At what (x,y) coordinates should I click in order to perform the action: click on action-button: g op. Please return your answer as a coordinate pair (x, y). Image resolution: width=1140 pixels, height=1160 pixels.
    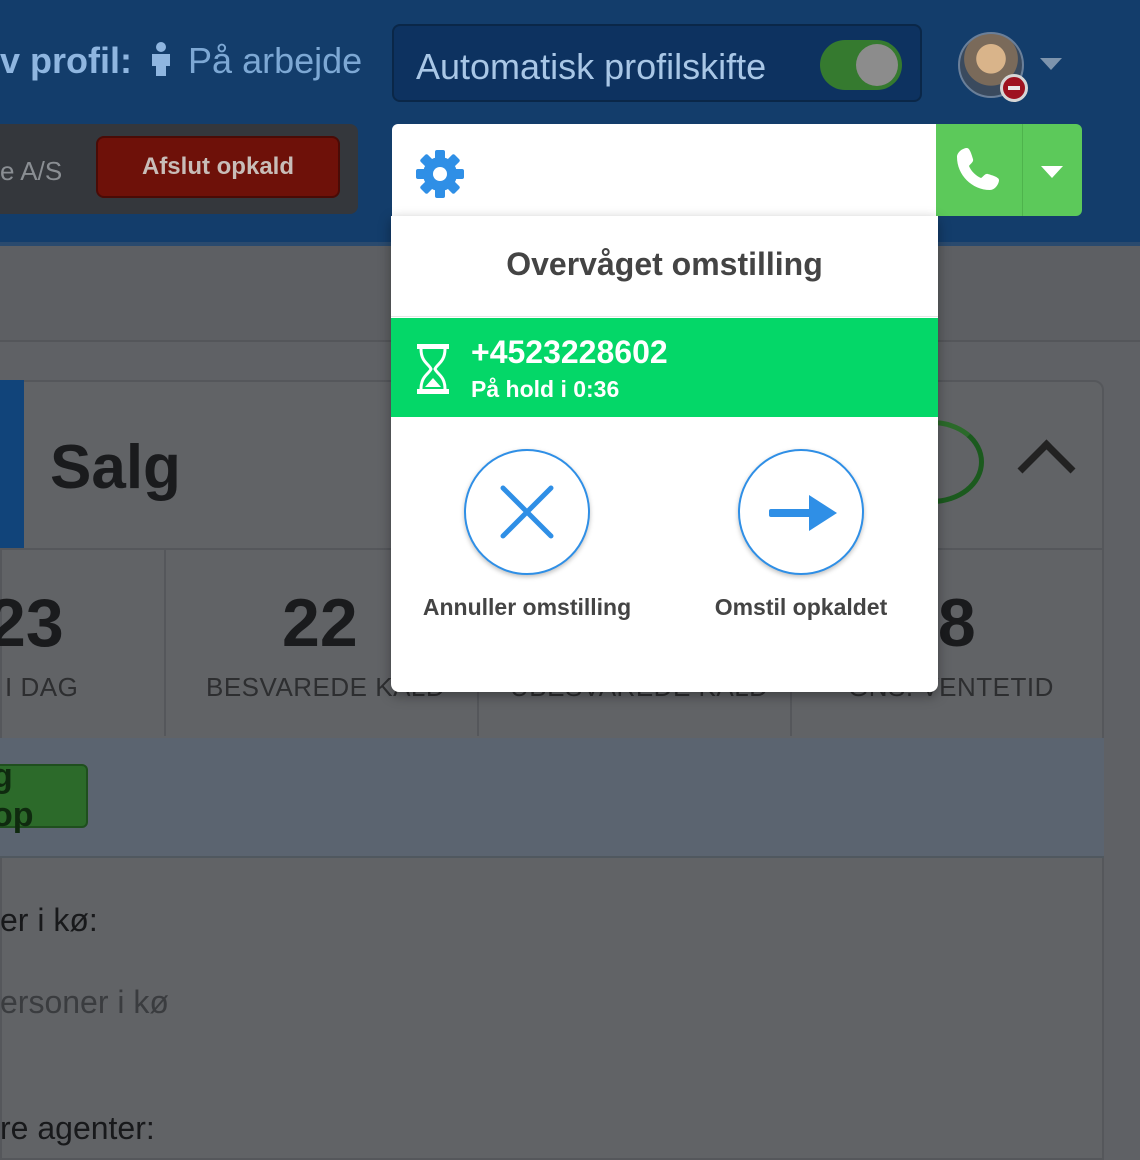
    Looking at the image, I should click on (44, 795).